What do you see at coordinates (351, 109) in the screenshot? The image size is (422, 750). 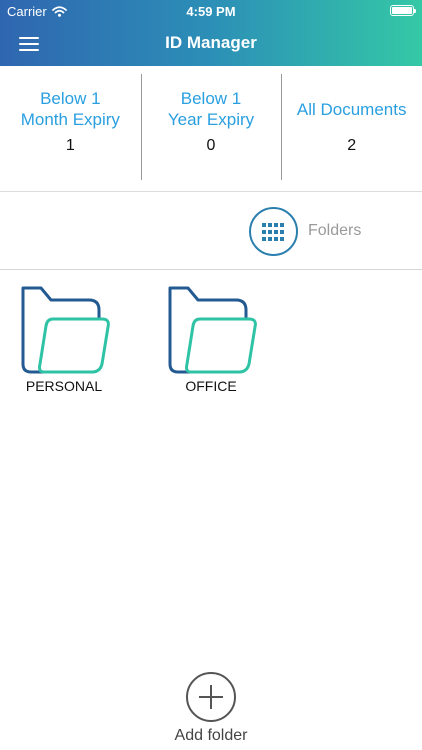 I see `stat-label: All Documents` at bounding box center [351, 109].